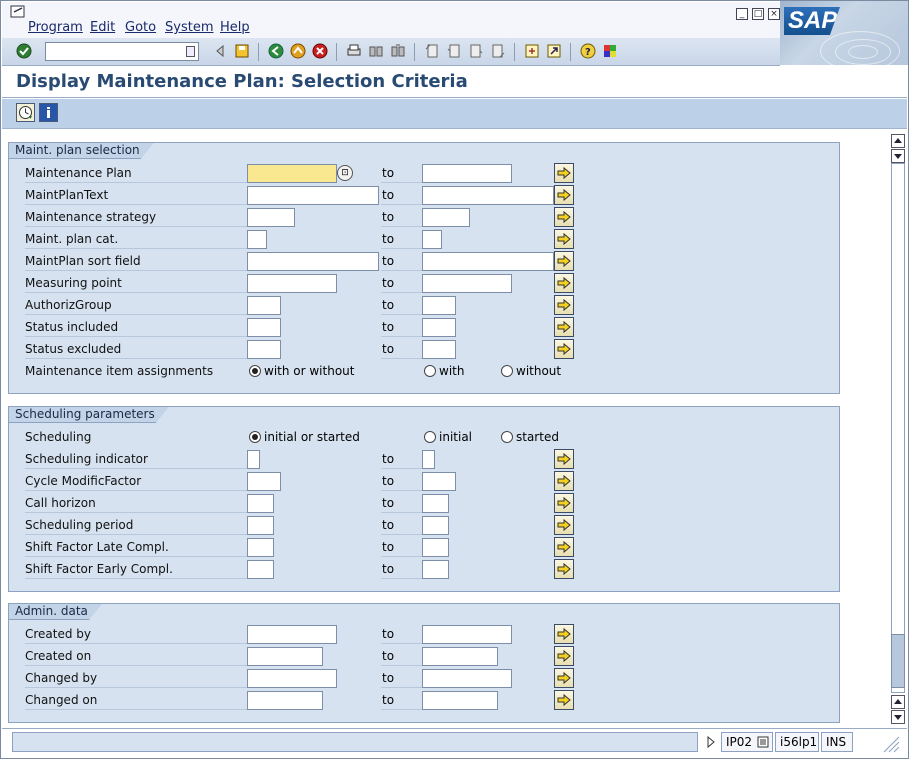 This screenshot has width=909, height=759. I want to click on value-help-icon: ⊡, so click(345, 173).